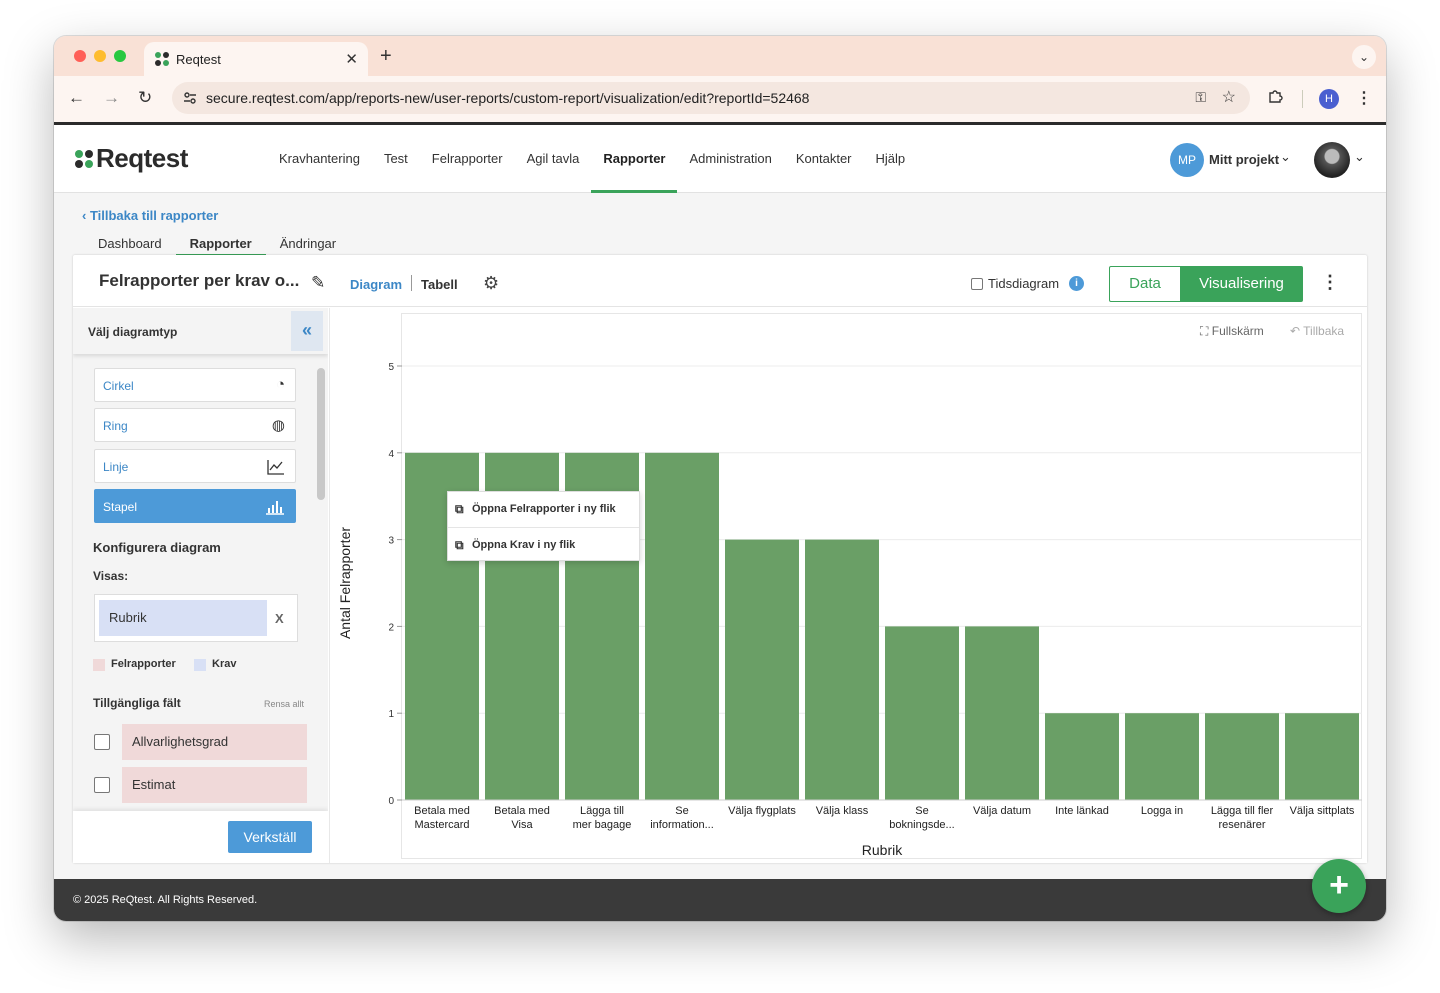 The image size is (1440, 993). What do you see at coordinates (200, 331) in the screenshot?
I see `chart-type-header: Välj diagramtyp «` at bounding box center [200, 331].